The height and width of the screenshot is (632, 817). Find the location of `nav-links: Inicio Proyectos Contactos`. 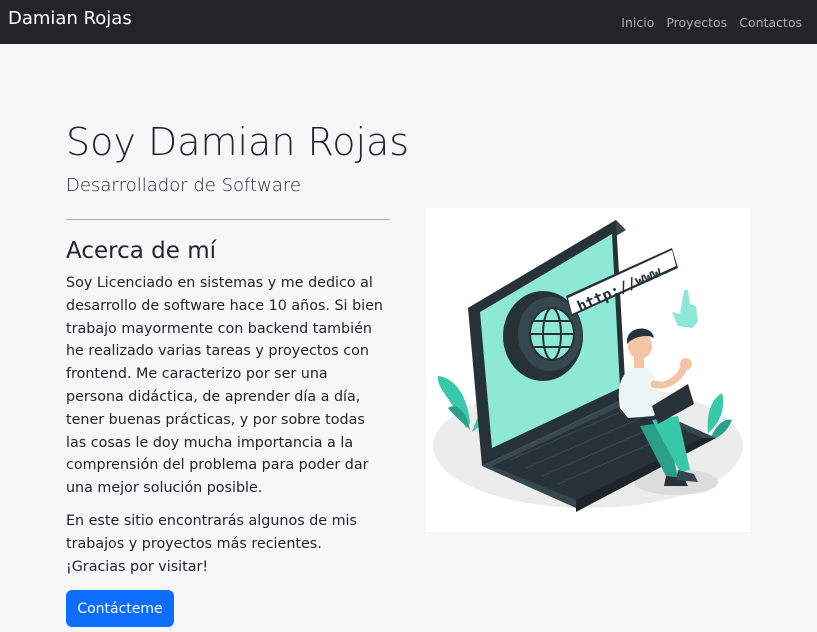

nav-links: Inicio Proyectos Contactos is located at coordinates (711, 22).